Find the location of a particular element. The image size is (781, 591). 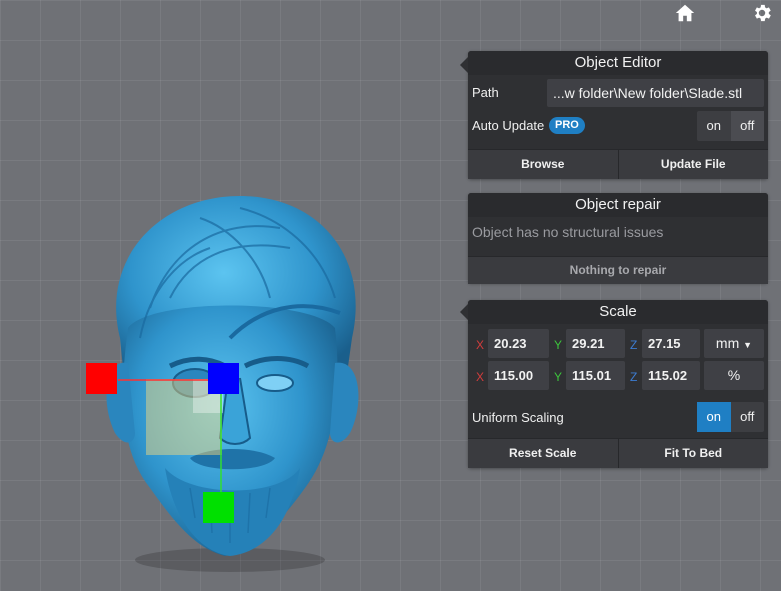

unit-select: mm ▼ is located at coordinates (734, 343).